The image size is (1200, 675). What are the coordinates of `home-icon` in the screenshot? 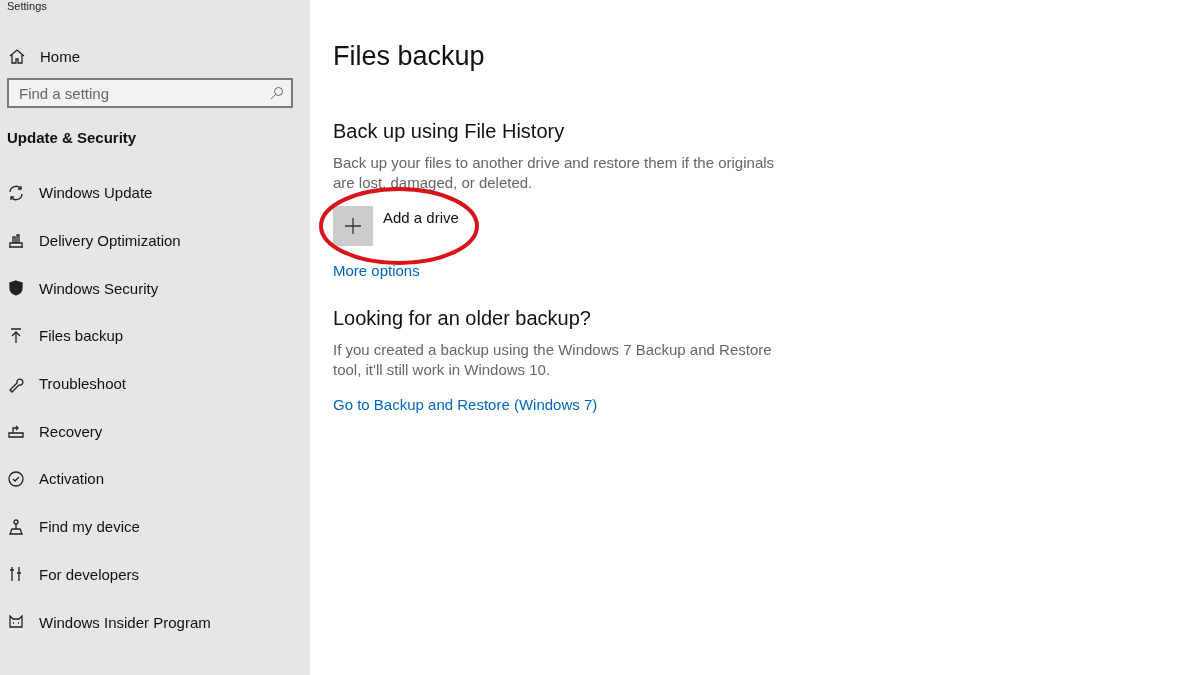 It's located at (17, 56).